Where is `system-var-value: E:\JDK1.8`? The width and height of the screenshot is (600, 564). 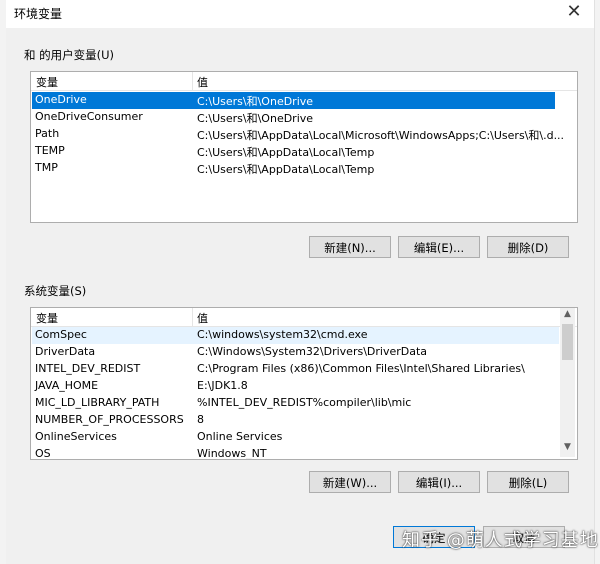 system-var-value: E:\JDK1.8 is located at coordinates (222, 385).